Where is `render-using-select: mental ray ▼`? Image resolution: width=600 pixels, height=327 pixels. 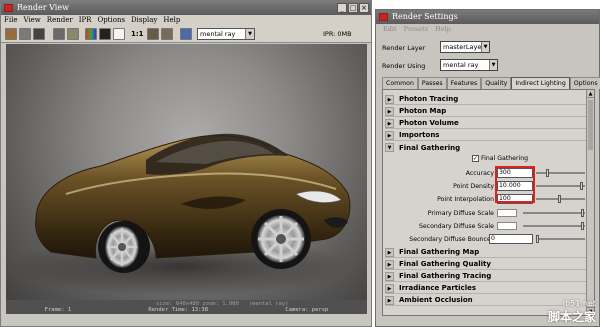 render-using-select: mental ray ▼ is located at coordinates (469, 65).